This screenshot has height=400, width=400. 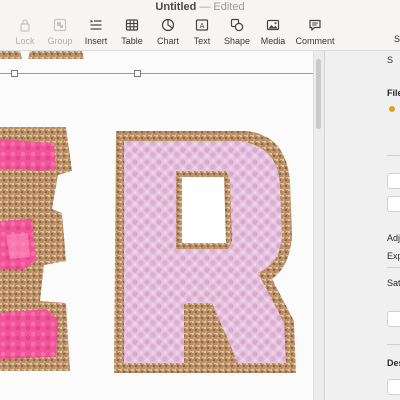 I want to click on file-status-icon, so click(x=392, y=109).